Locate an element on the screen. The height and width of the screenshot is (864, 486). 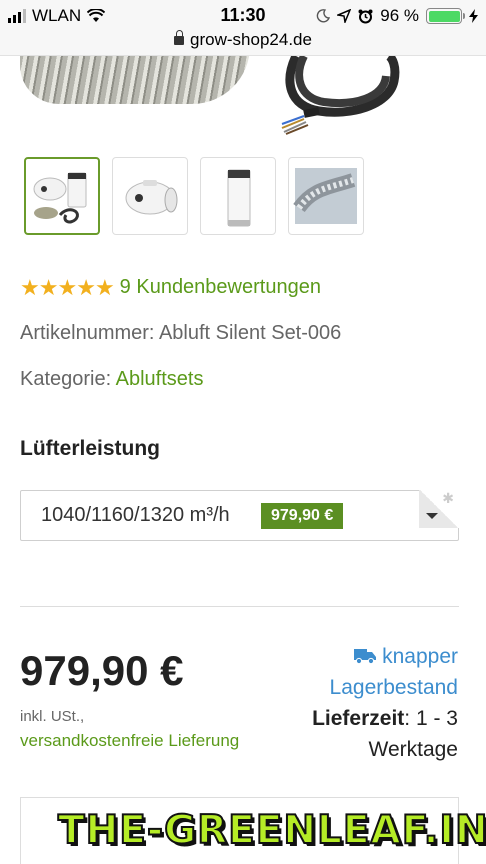
category-row: Kategorie: Abluftsets is located at coordinates (111, 379).